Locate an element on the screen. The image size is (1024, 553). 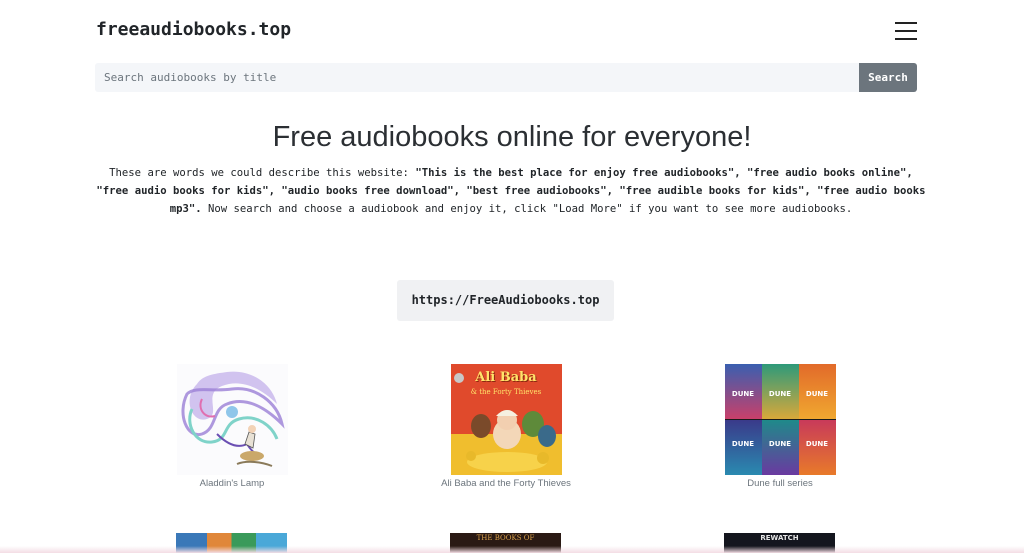
book-cover is located at coordinates (232, 419).